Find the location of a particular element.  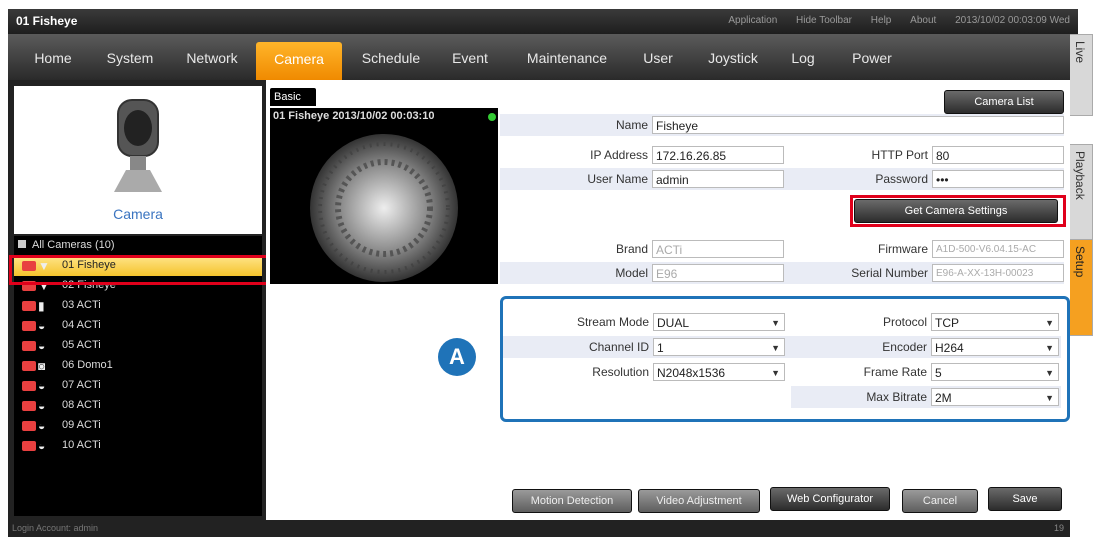

camera-item-label: 08 ACTi is located at coordinates (81, 405).